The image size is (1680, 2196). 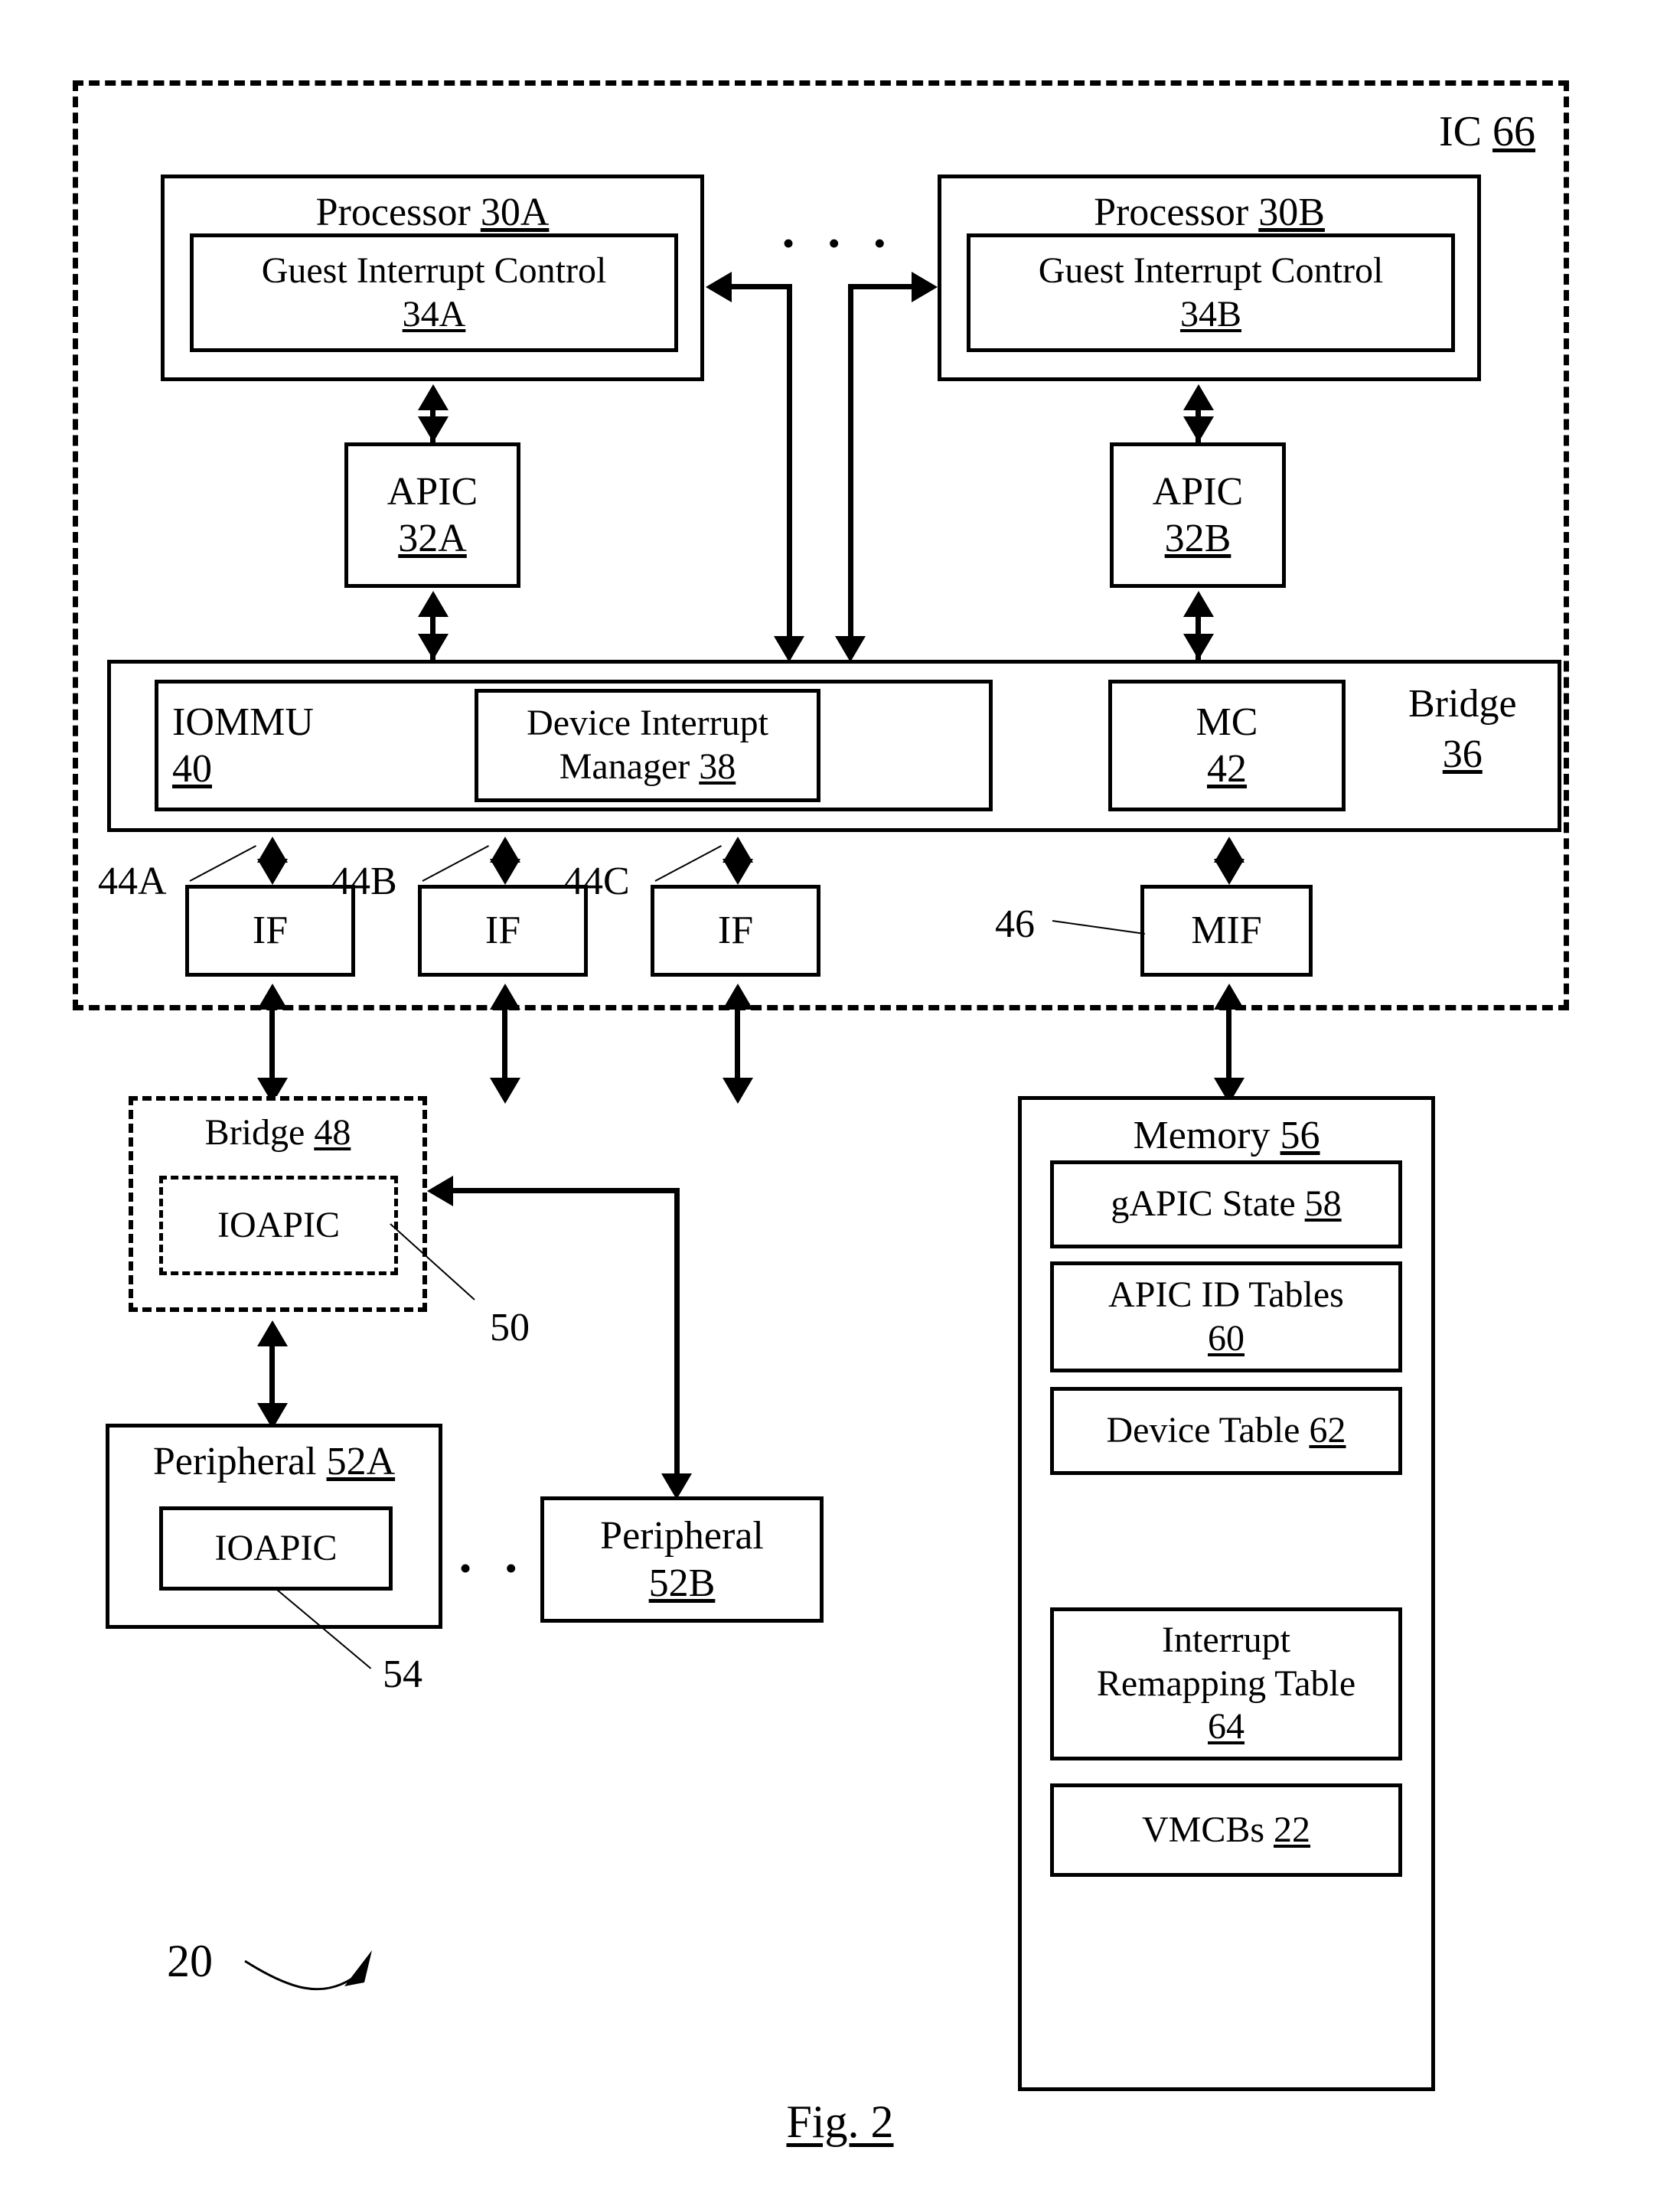 I want to click on arrow-to-processor-30b, so click(x=925, y=287).